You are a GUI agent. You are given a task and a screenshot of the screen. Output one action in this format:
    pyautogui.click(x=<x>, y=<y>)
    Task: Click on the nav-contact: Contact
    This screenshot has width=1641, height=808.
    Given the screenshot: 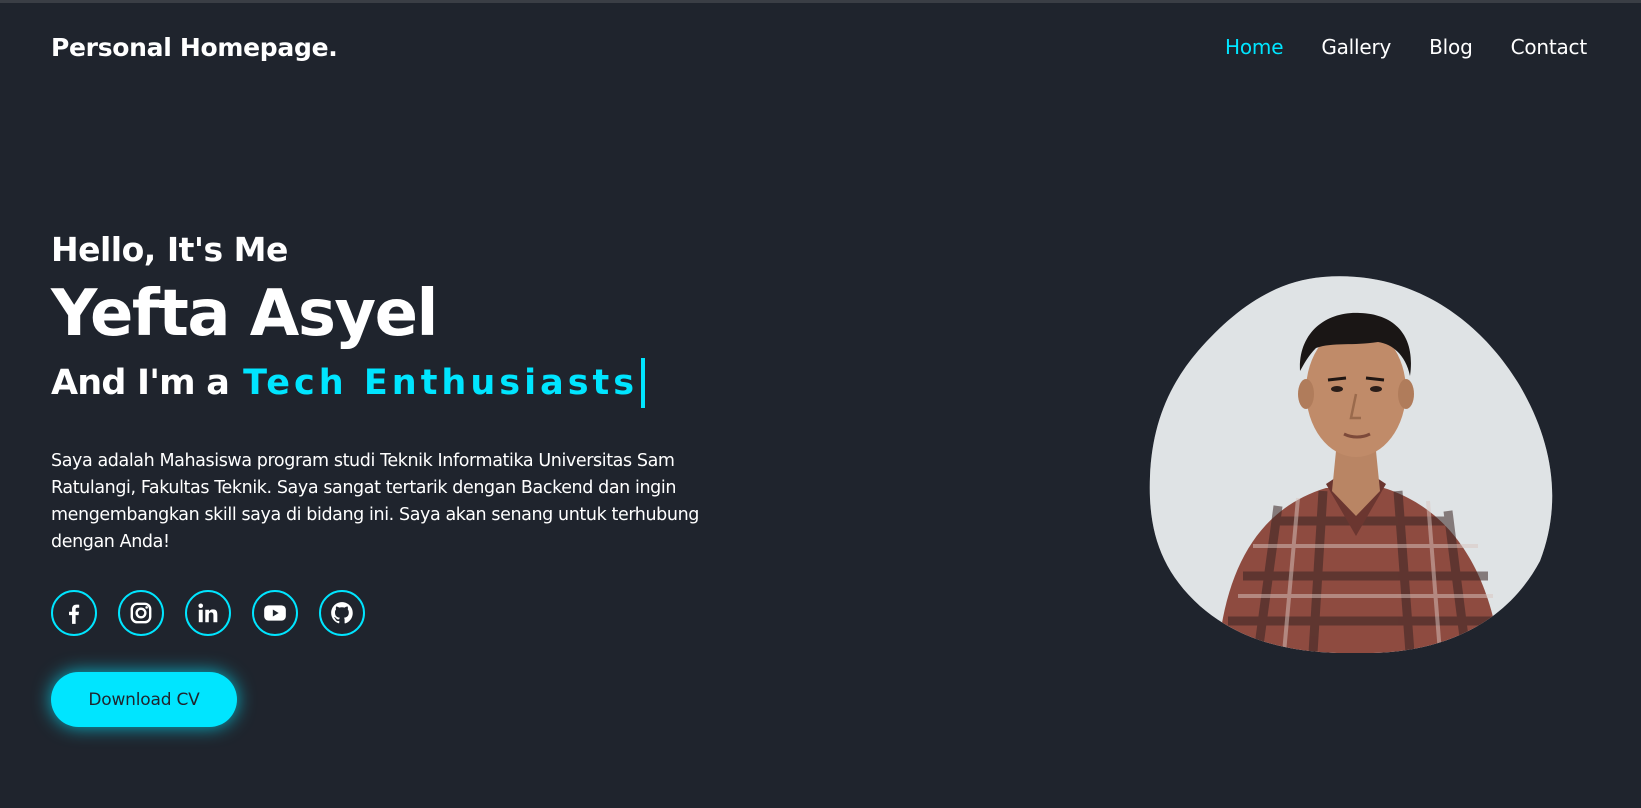 What is the action you would take?
    pyautogui.click(x=1549, y=47)
    